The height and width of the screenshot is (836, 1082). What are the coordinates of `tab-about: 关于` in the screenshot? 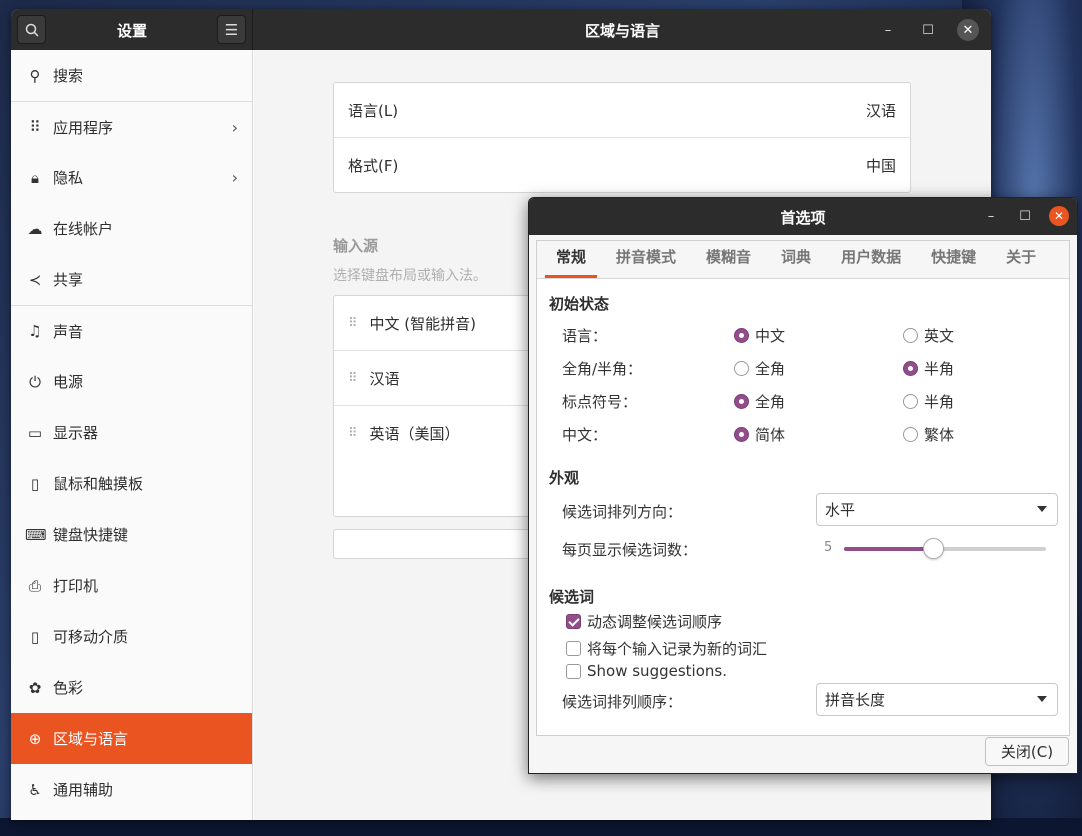 It's located at (1021, 262).